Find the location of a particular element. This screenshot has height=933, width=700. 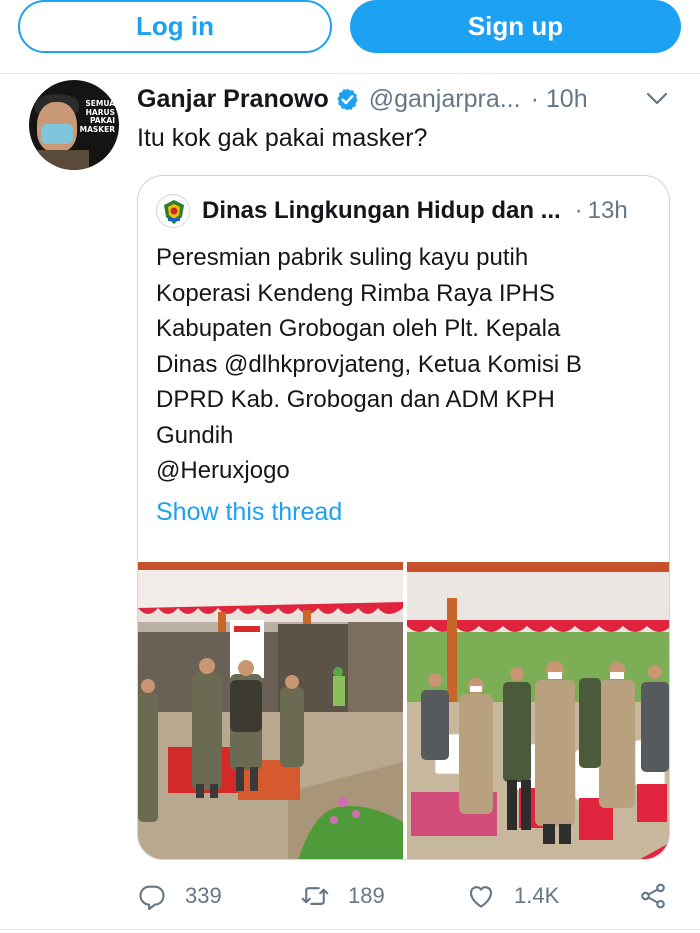

share-icon is located at coordinates (653, 896).